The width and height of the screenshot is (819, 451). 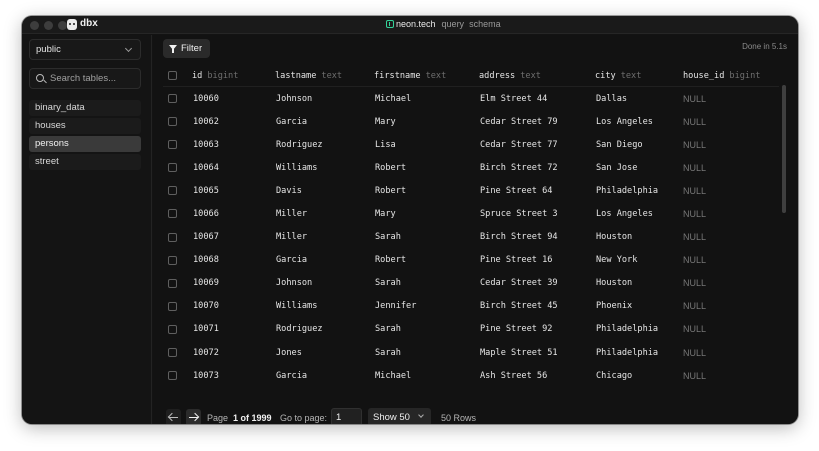 What do you see at coordinates (346, 416) in the screenshot?
I see `goto-page-input` at bounding box center [346, 416].